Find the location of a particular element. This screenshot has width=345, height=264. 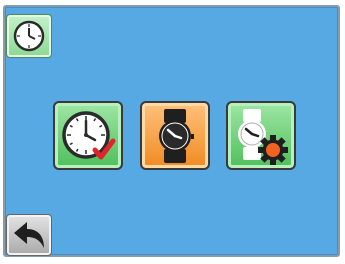

wristwatch-icon is located at coordinates (176, 135).